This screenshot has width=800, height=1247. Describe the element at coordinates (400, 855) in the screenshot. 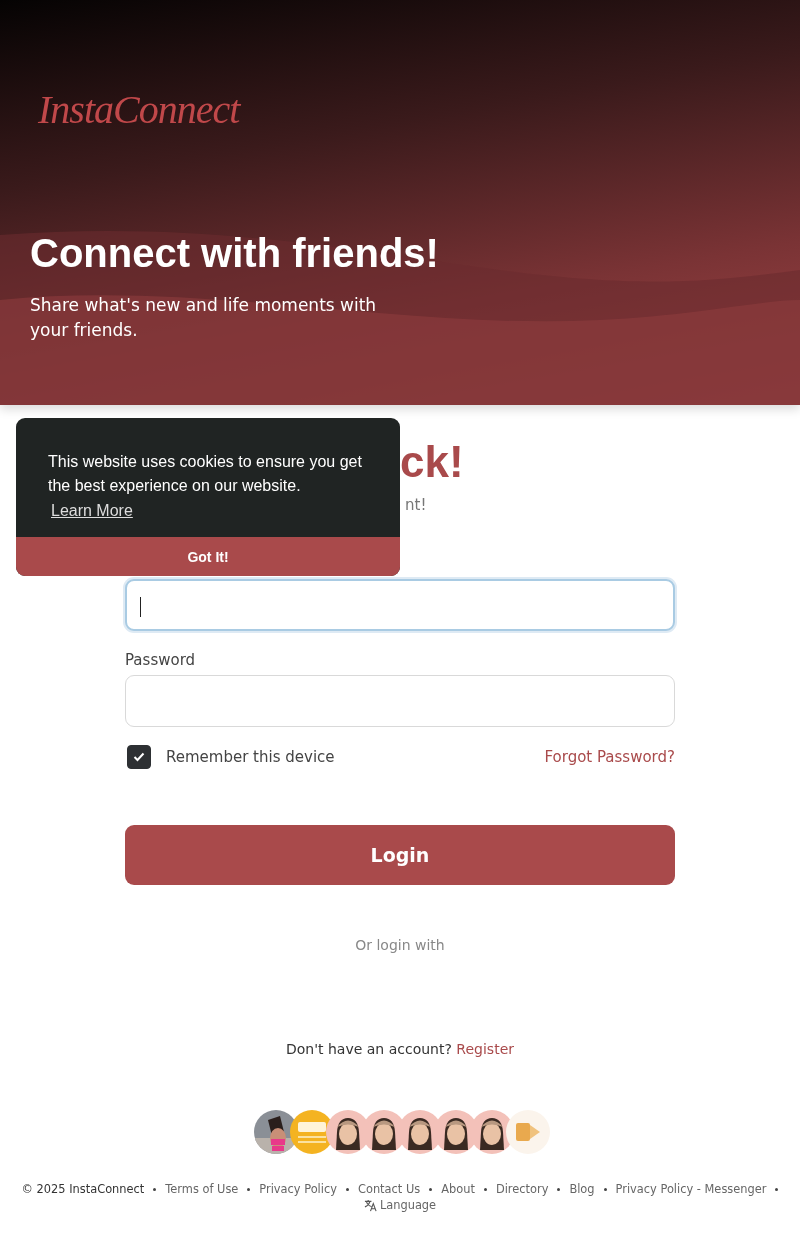

I see `login-button: Login` at that location.